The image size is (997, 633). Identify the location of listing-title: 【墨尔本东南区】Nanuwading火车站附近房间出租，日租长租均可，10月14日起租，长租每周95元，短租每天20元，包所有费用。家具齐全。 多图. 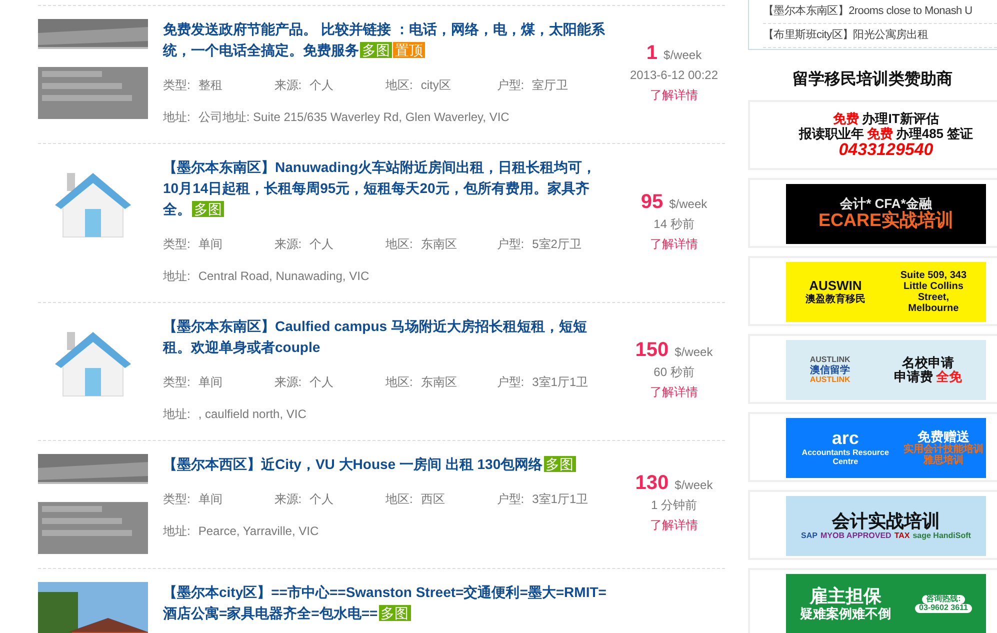
(385, 188).